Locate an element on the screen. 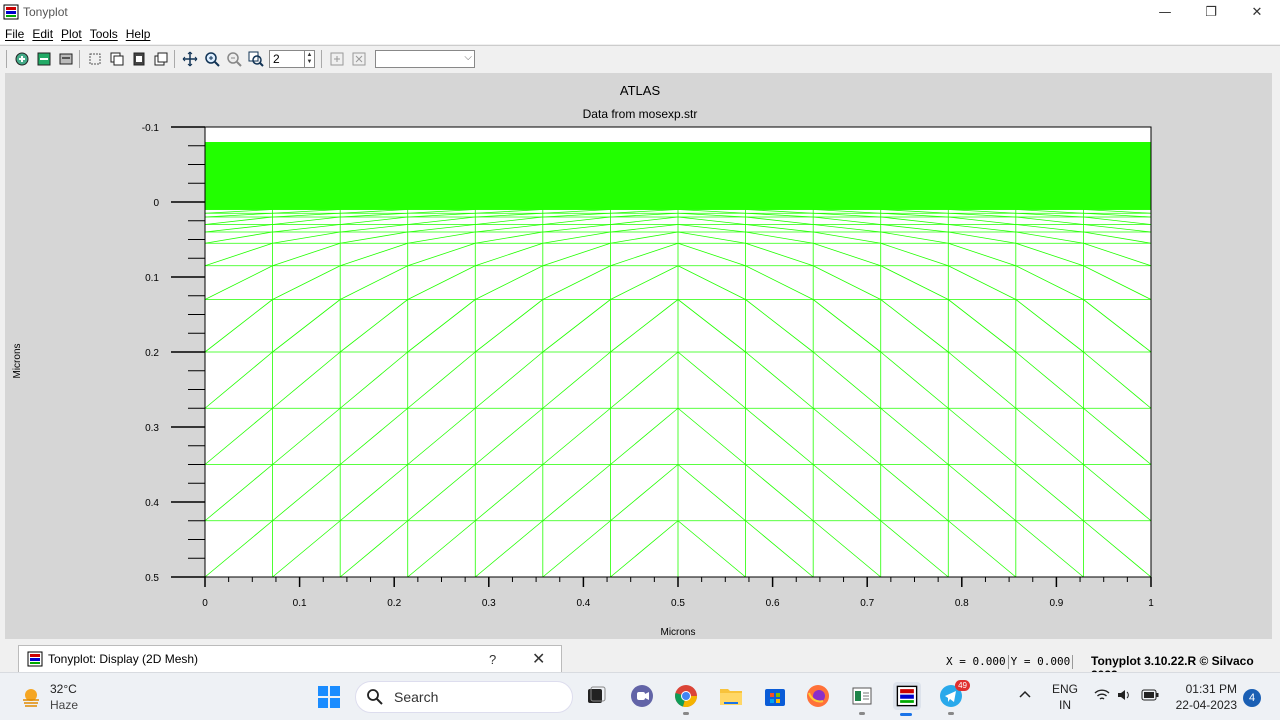  menu-help: Help is located at coordinates (138, 34).